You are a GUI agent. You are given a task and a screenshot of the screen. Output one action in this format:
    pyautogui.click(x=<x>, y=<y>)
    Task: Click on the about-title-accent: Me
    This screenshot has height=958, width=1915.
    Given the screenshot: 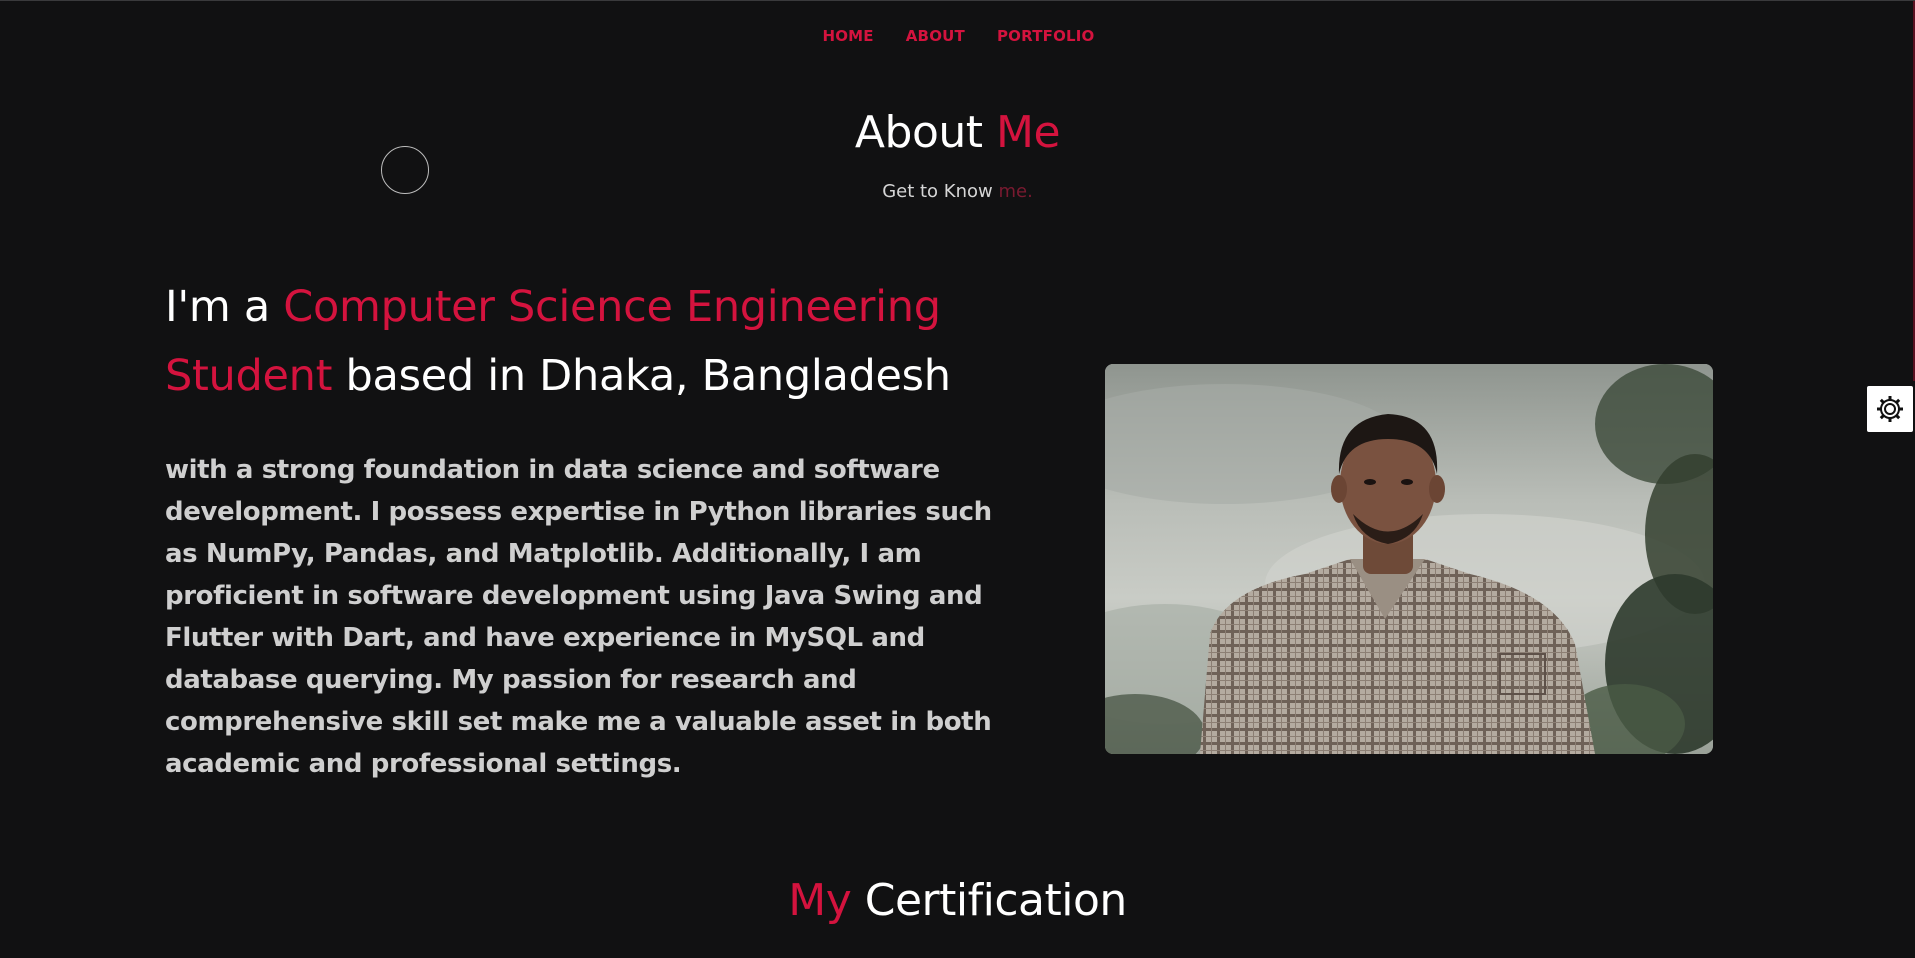 What is the action you would take?
    pyautogui.click(x=1028, y=132)
    